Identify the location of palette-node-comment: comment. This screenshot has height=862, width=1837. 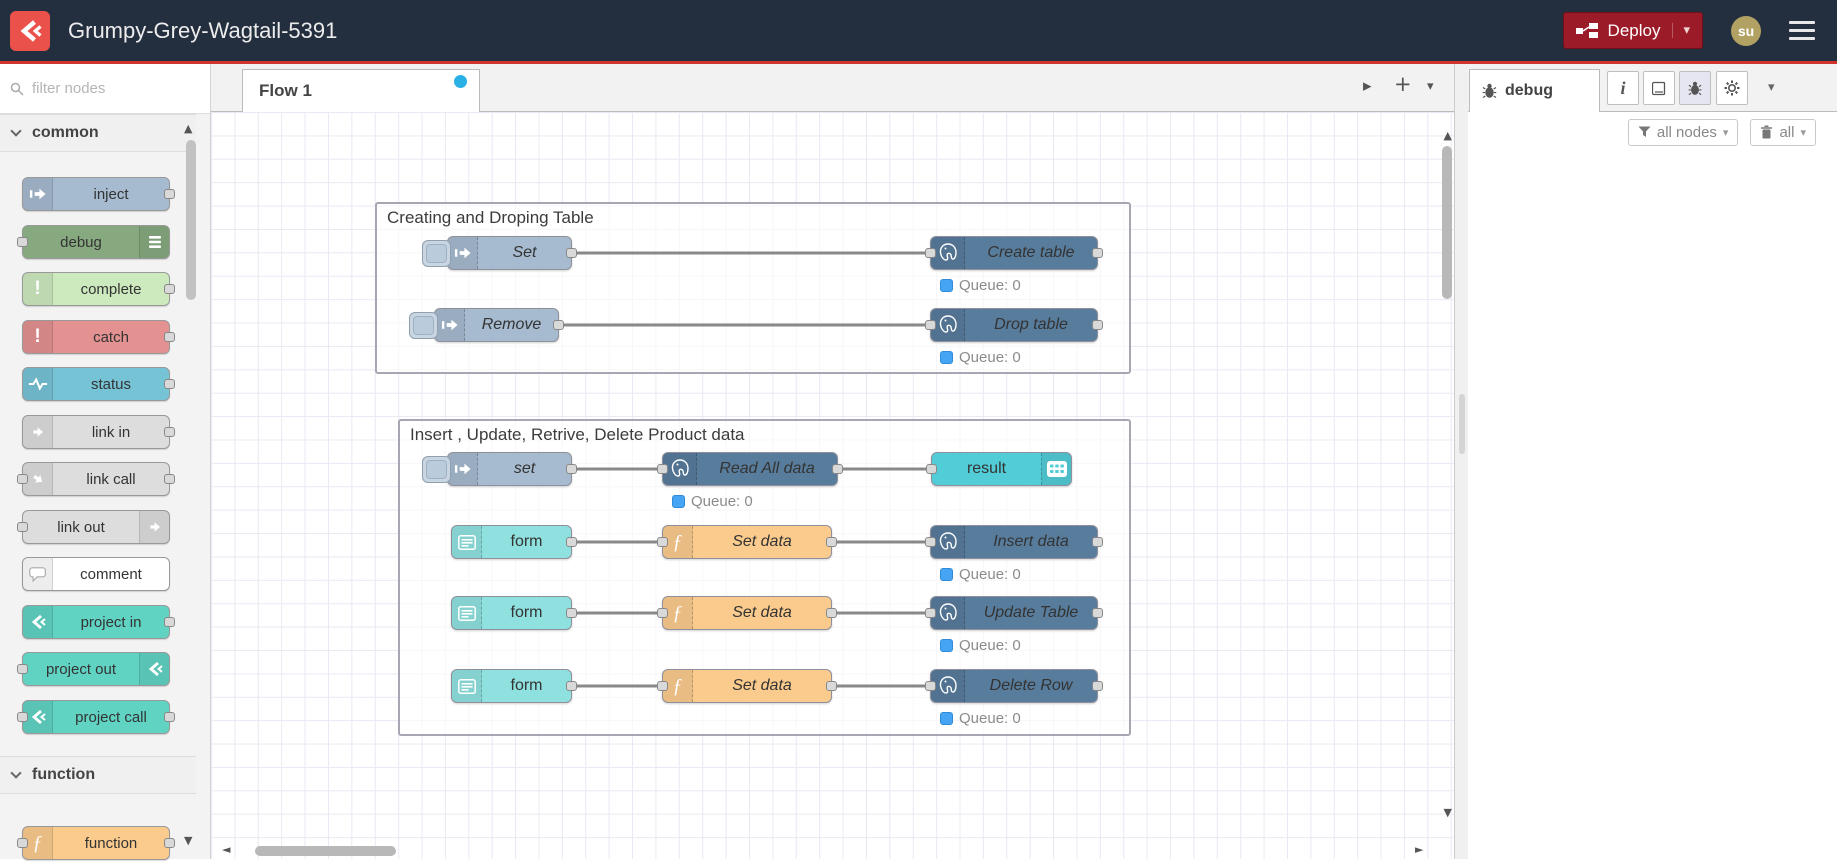
(96, 574).